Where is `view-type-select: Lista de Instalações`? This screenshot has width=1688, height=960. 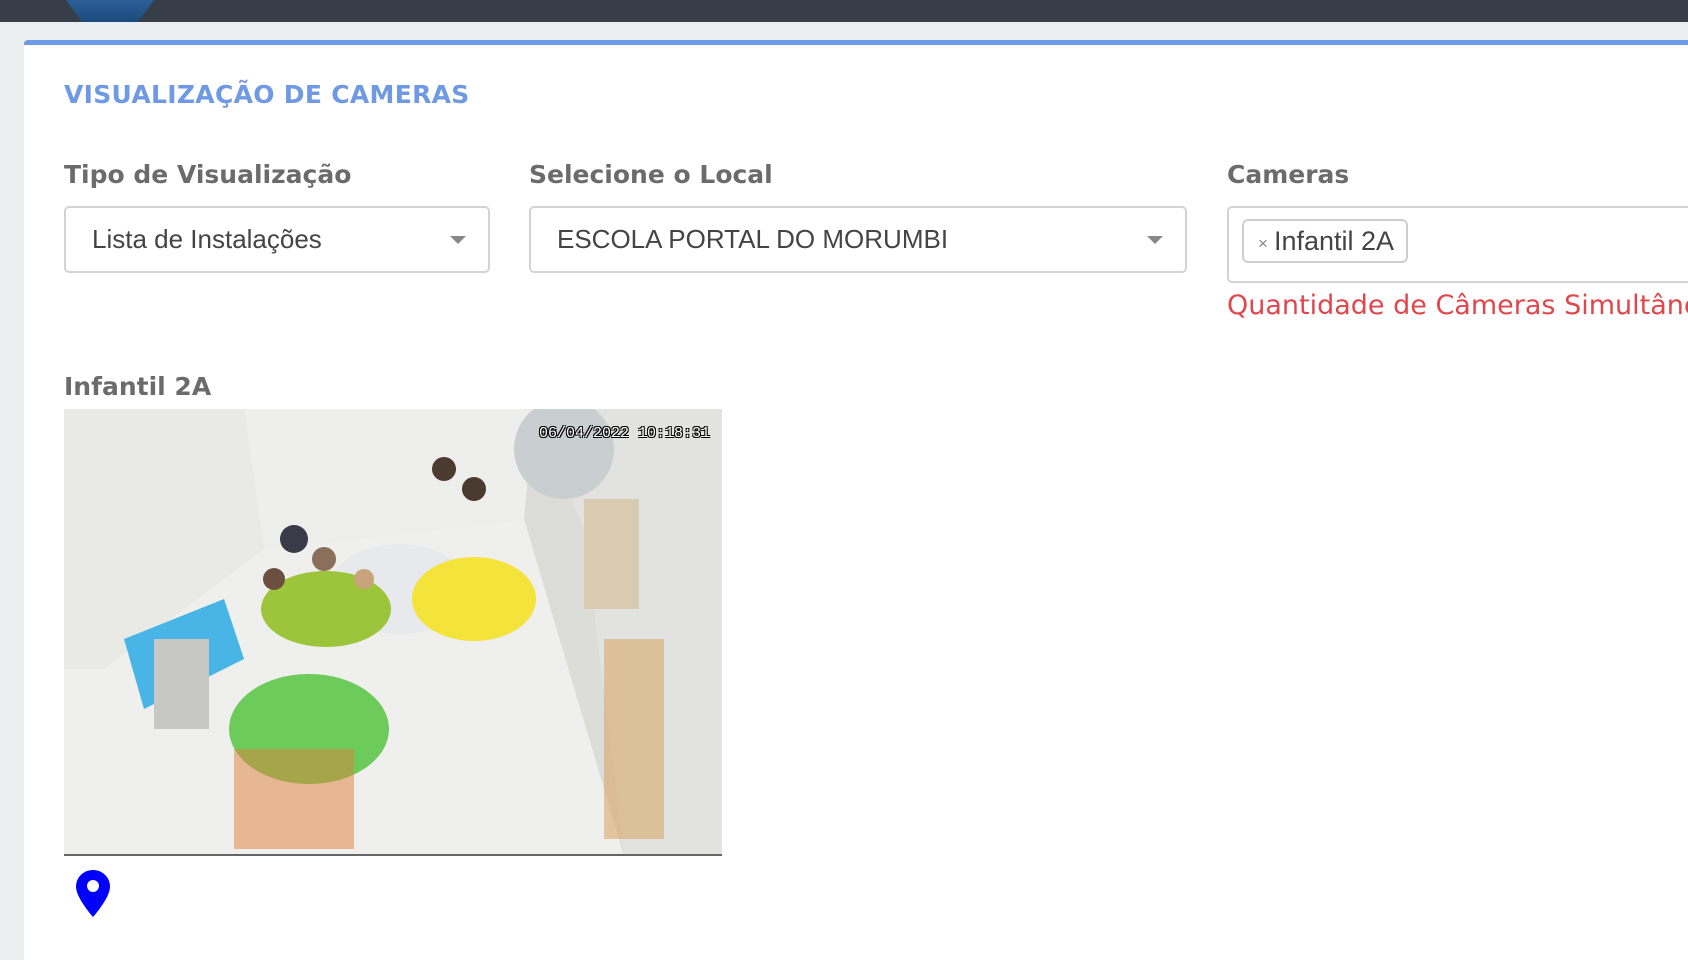 view-type-select: Lista de Instalações is located at coordinates (277, 239).